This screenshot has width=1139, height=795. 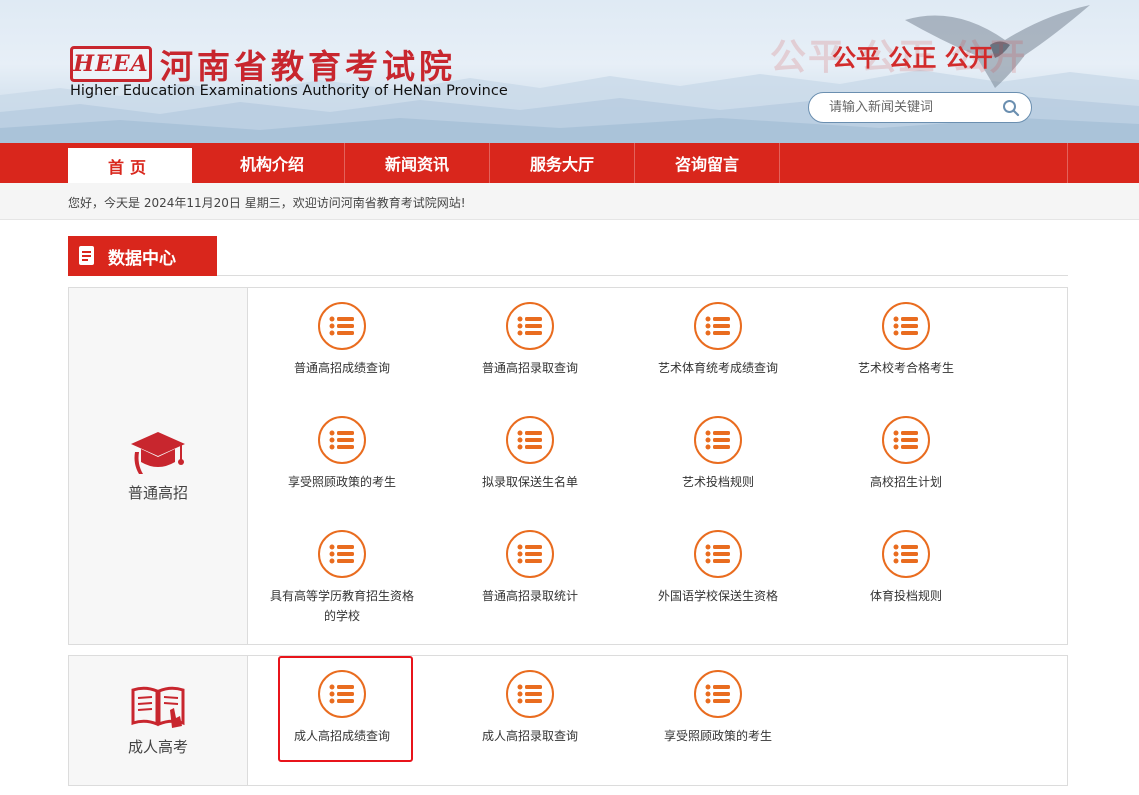 I want to click on panel-side-adult: 成人高考, so click(x=158, y=720).